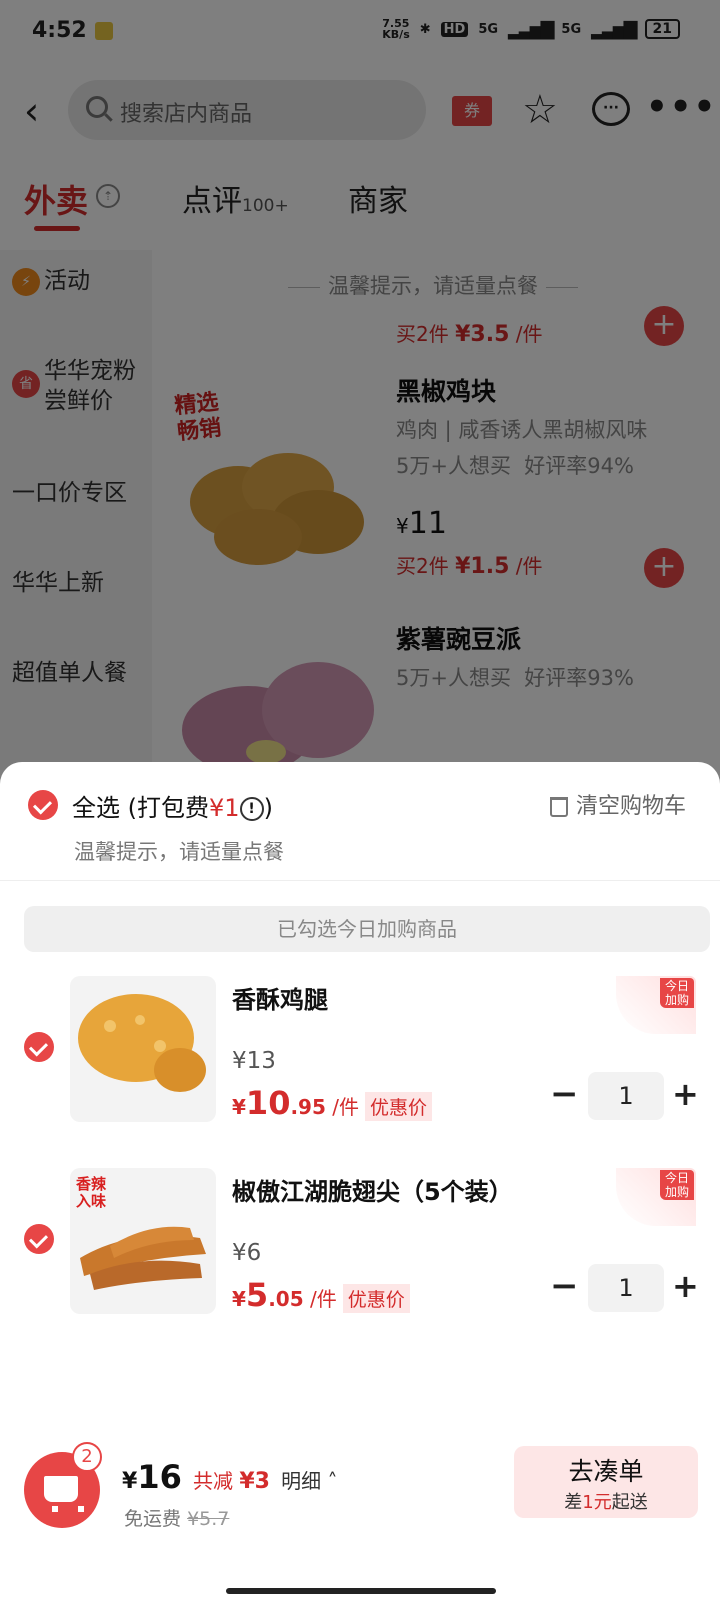 Image resolution: width=720 pixels, height=1600 pixels. Describe the element at coordinates (159, 1477) in the screenshot. I see `total-value: 16` at that location.